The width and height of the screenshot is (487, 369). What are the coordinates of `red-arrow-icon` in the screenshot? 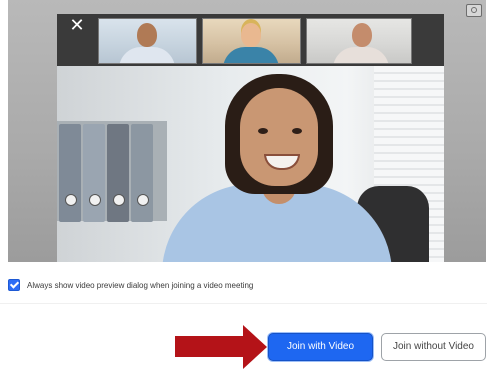 It's located at (255, 347).